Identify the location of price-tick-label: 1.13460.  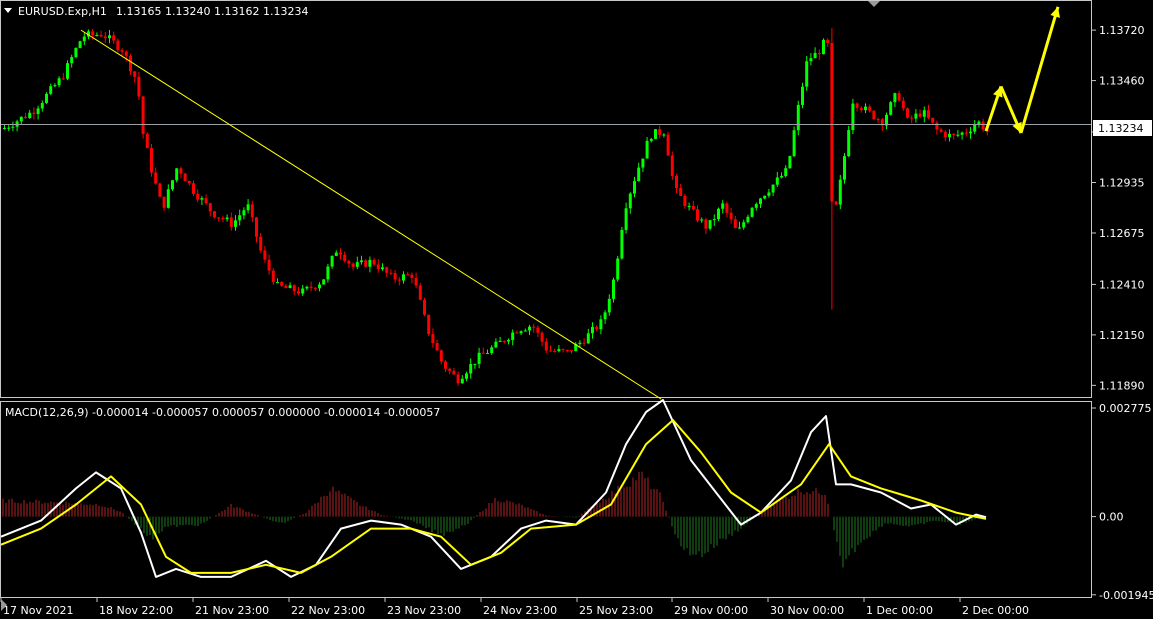
(1122, 81).